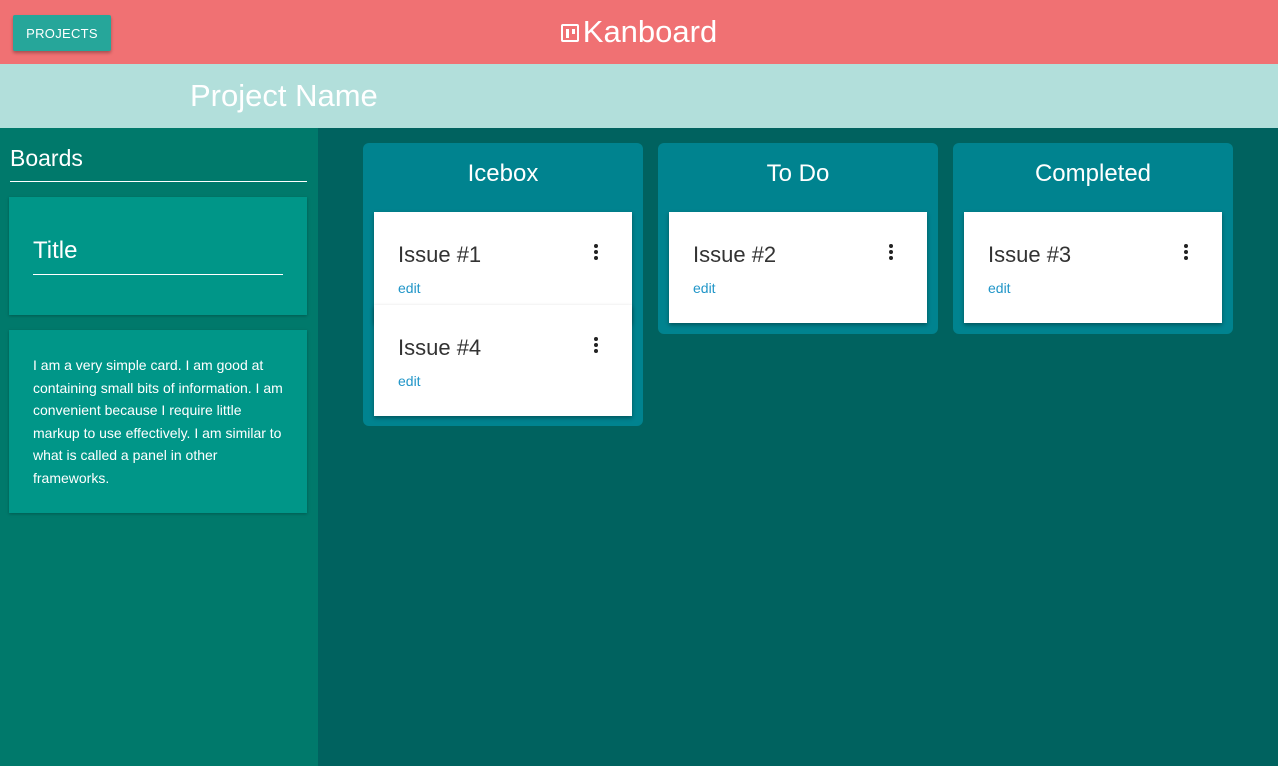 Image resolution: width=1278 pixels, height=766 pixels. Describe the element at coordinates (284, 95) in the screenshot. I see `project-name: Project Name` at that location.